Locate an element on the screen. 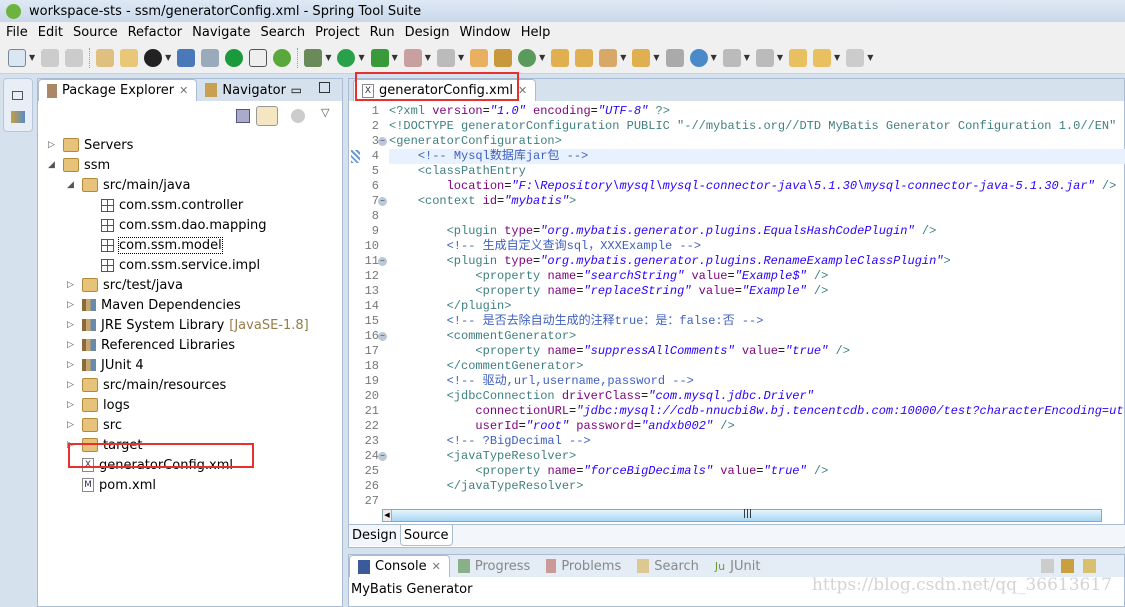 Image resolution: width=1125 pixels, height=607 pixels. tab-junit: Ju JUnit is located at coordinates (738, 566).